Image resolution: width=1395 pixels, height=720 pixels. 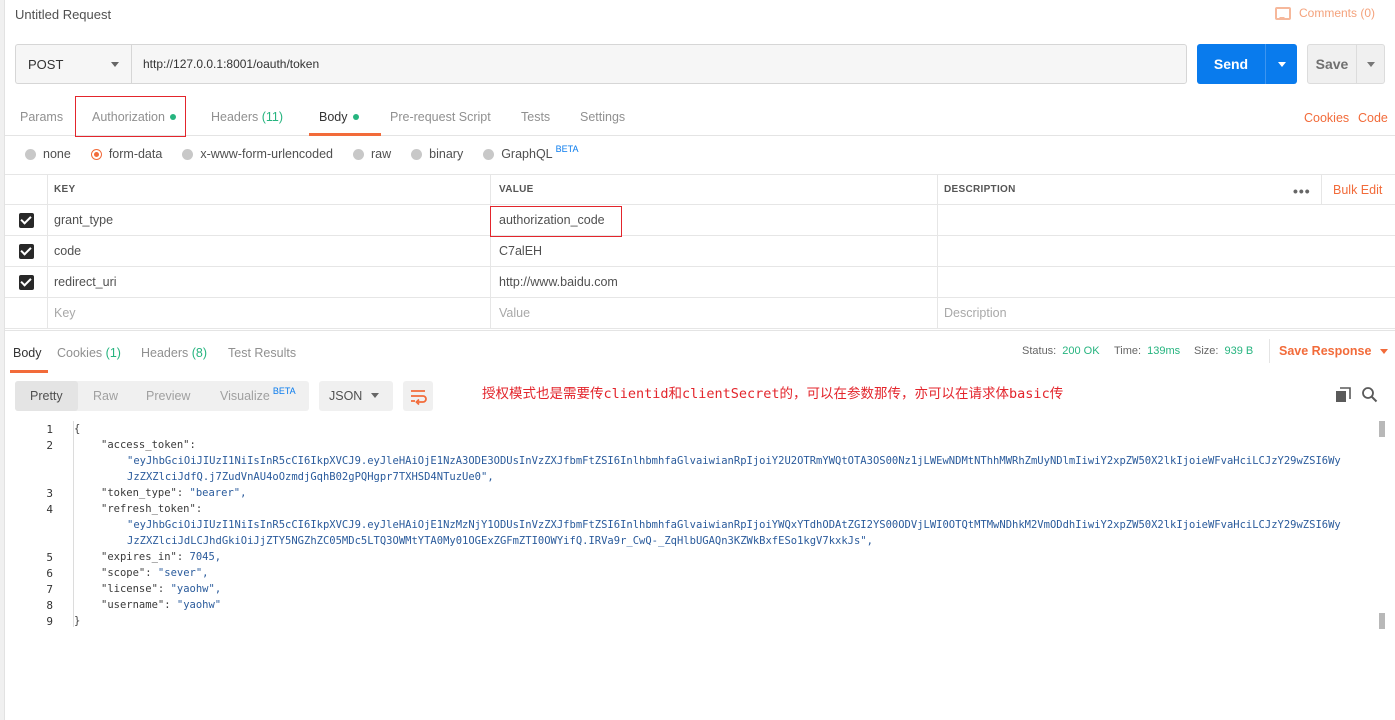 I want to click on radio-graphql-label: GraphQL, so click(x=527, y=154).